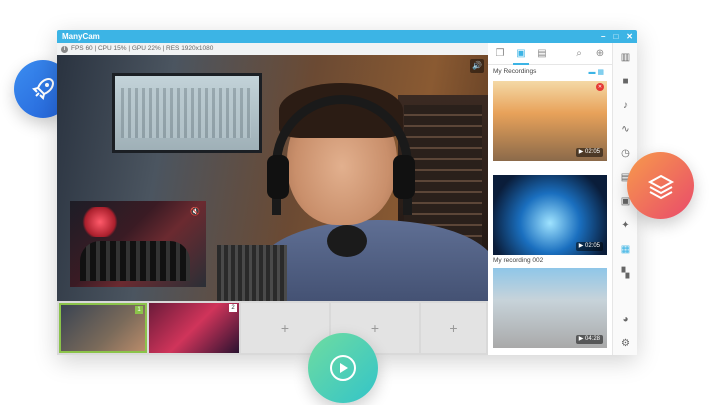 This screenshot has height=405, width=711. I want to click on scene-thumbnail-2: 2, so click(194, 328).